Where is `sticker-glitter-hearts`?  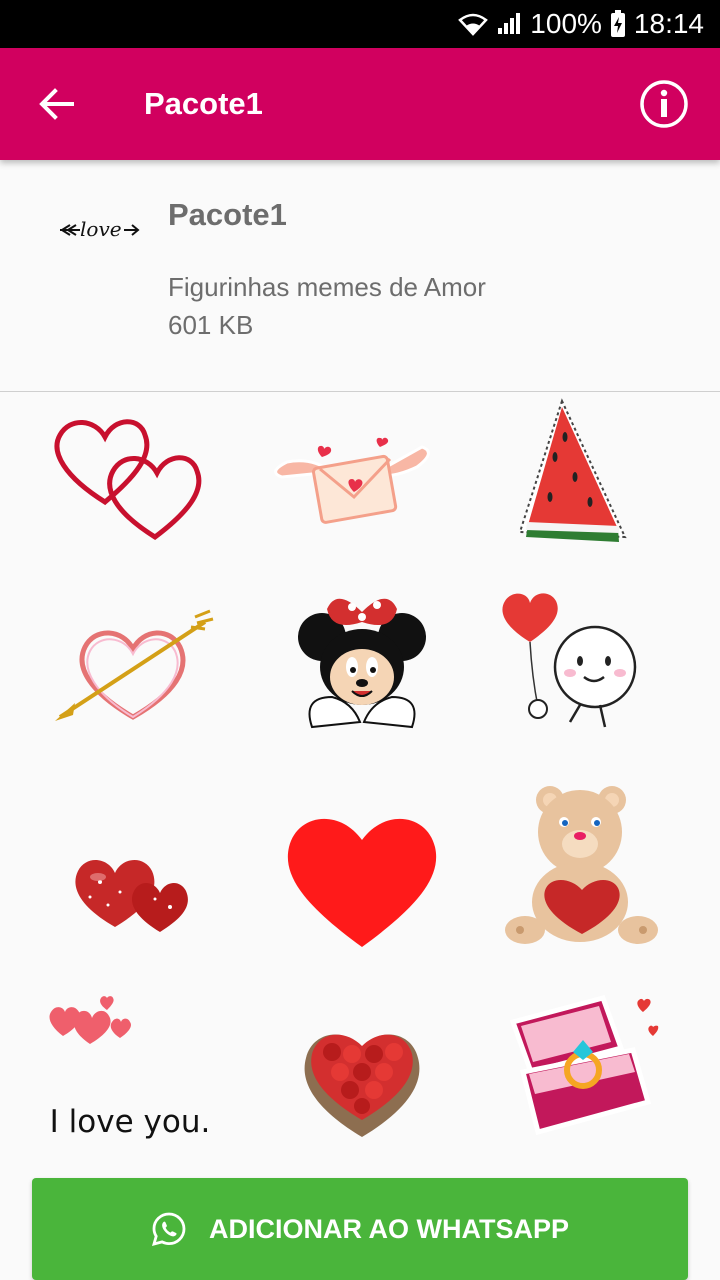 sticker-glitter-hearts is located at coordinates (130, 887).